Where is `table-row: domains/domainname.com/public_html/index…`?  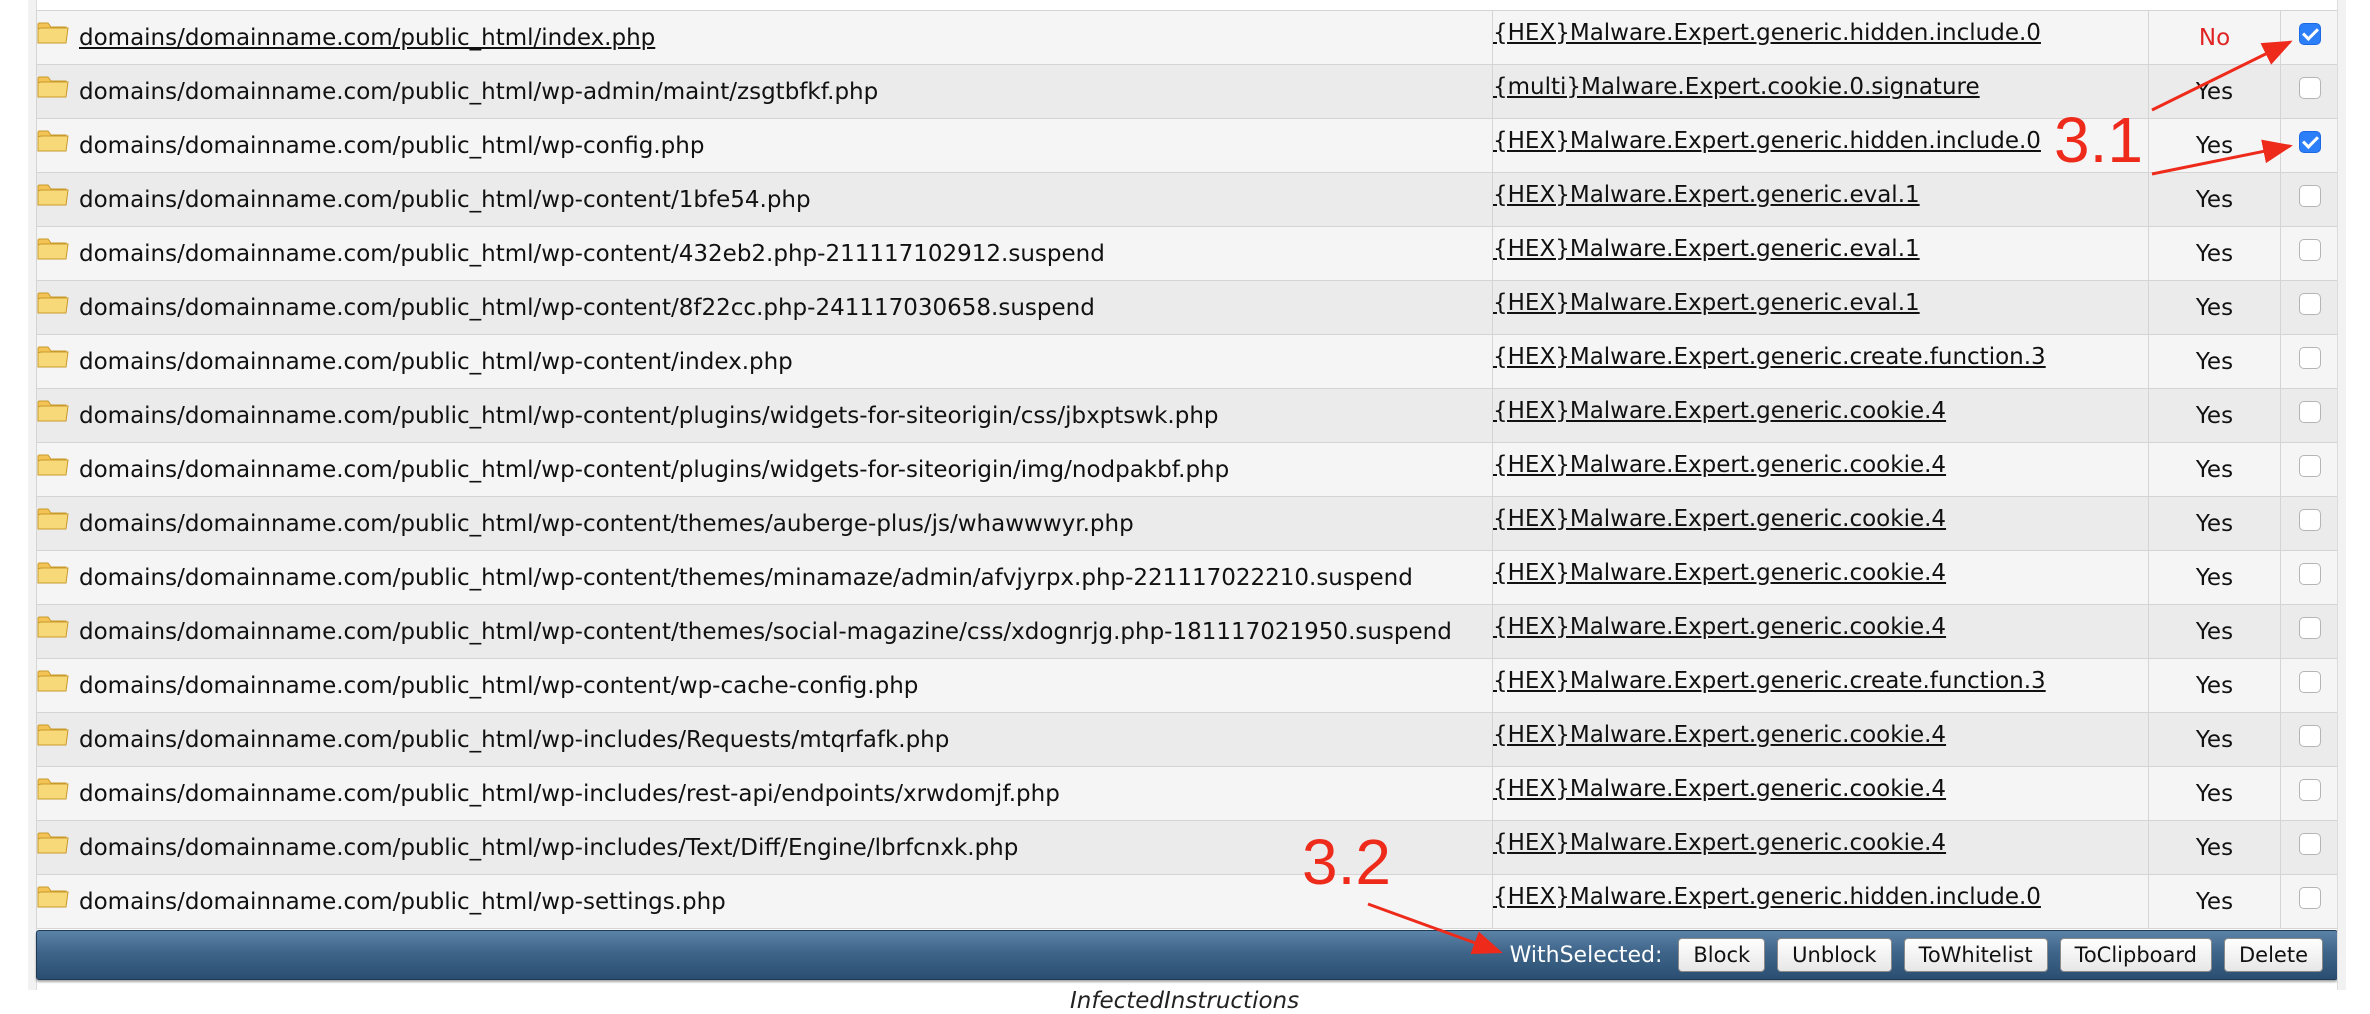
table-row: domains/domainname.com/public_html/index… is located at coordinates (1187, 37).